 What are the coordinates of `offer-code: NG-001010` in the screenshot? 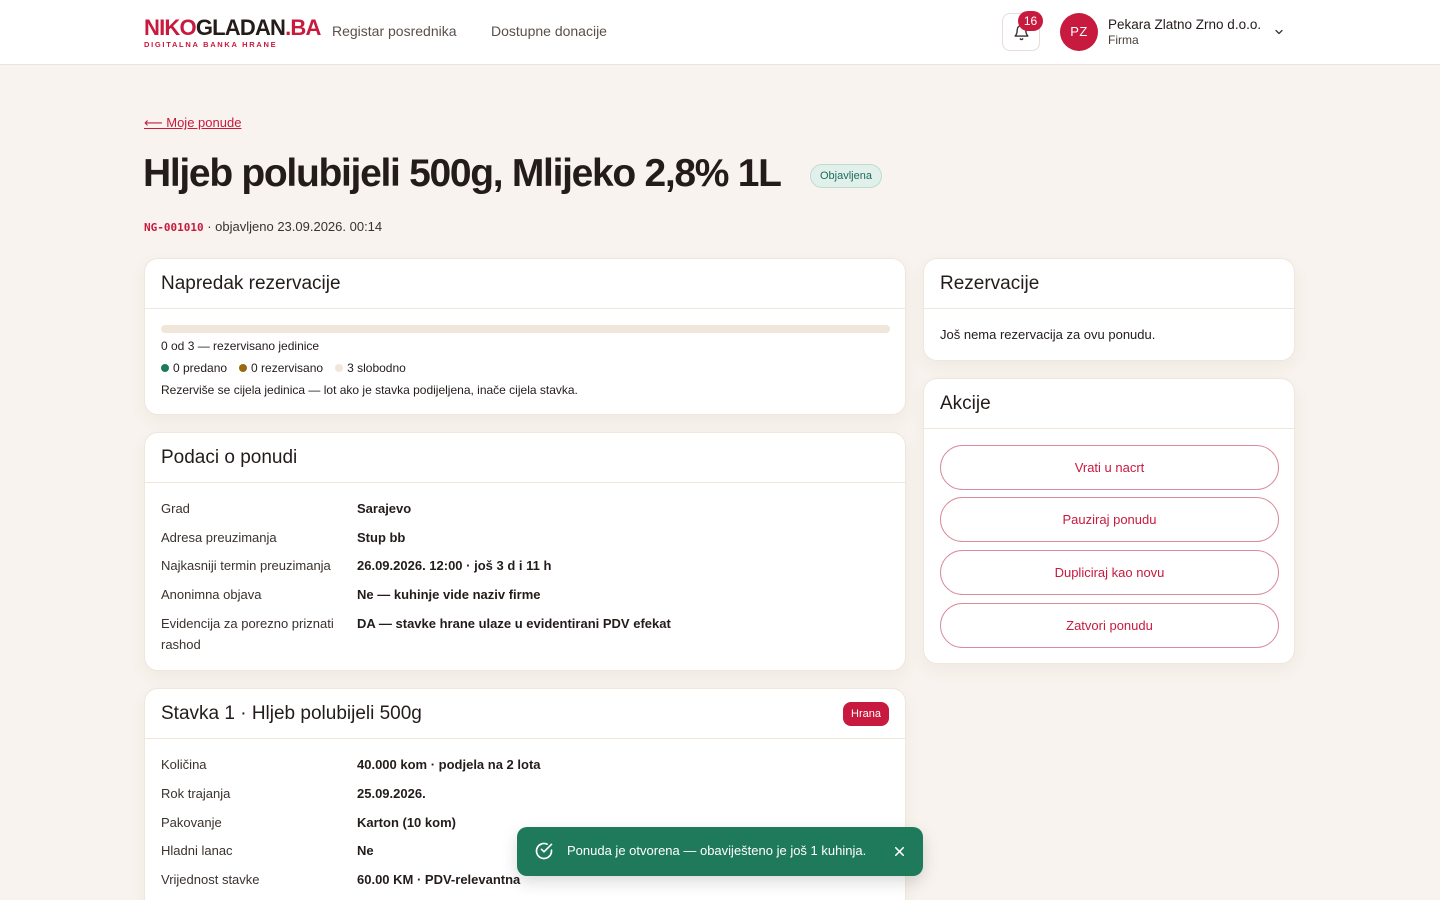 It's located at (174, 227).